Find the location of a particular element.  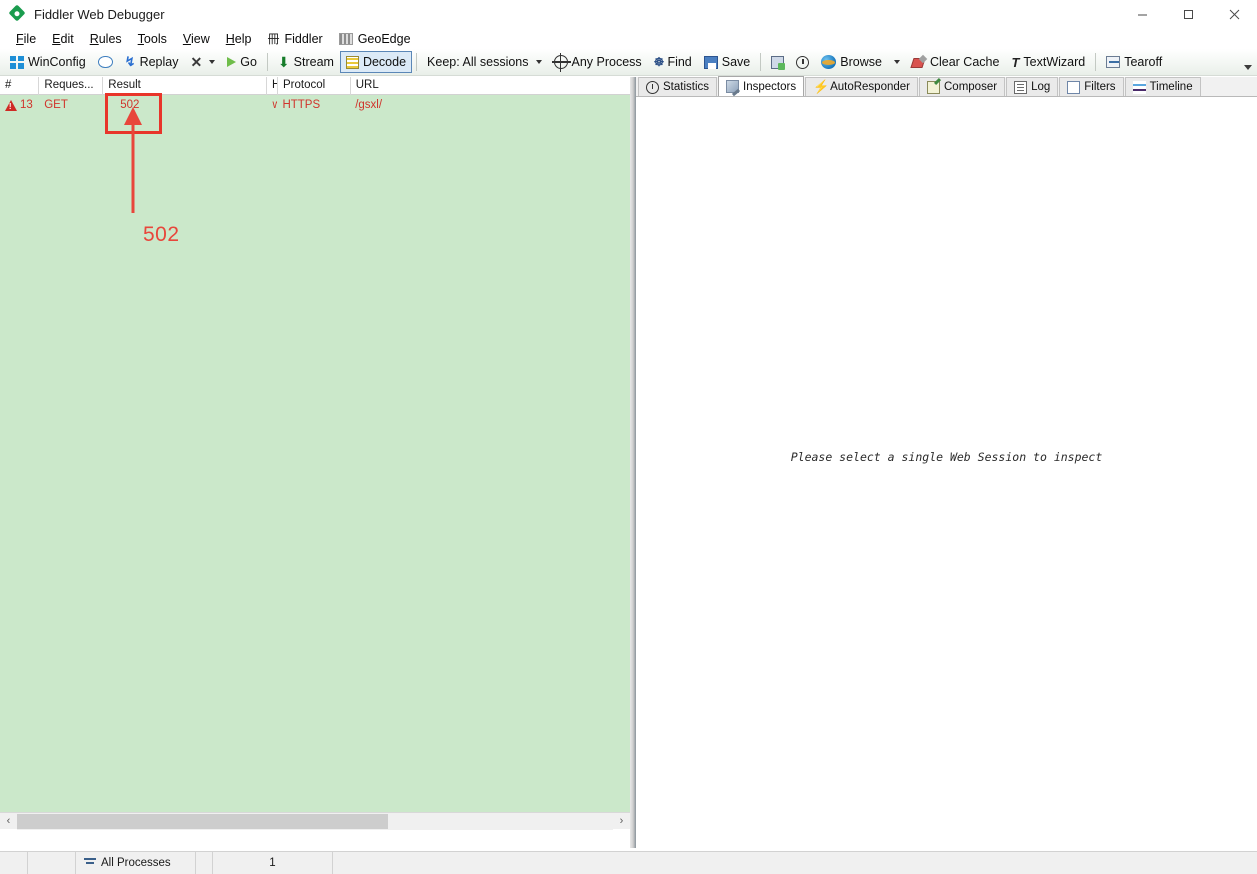

any-process-label: Any Process is located at coordinates (606, 62).